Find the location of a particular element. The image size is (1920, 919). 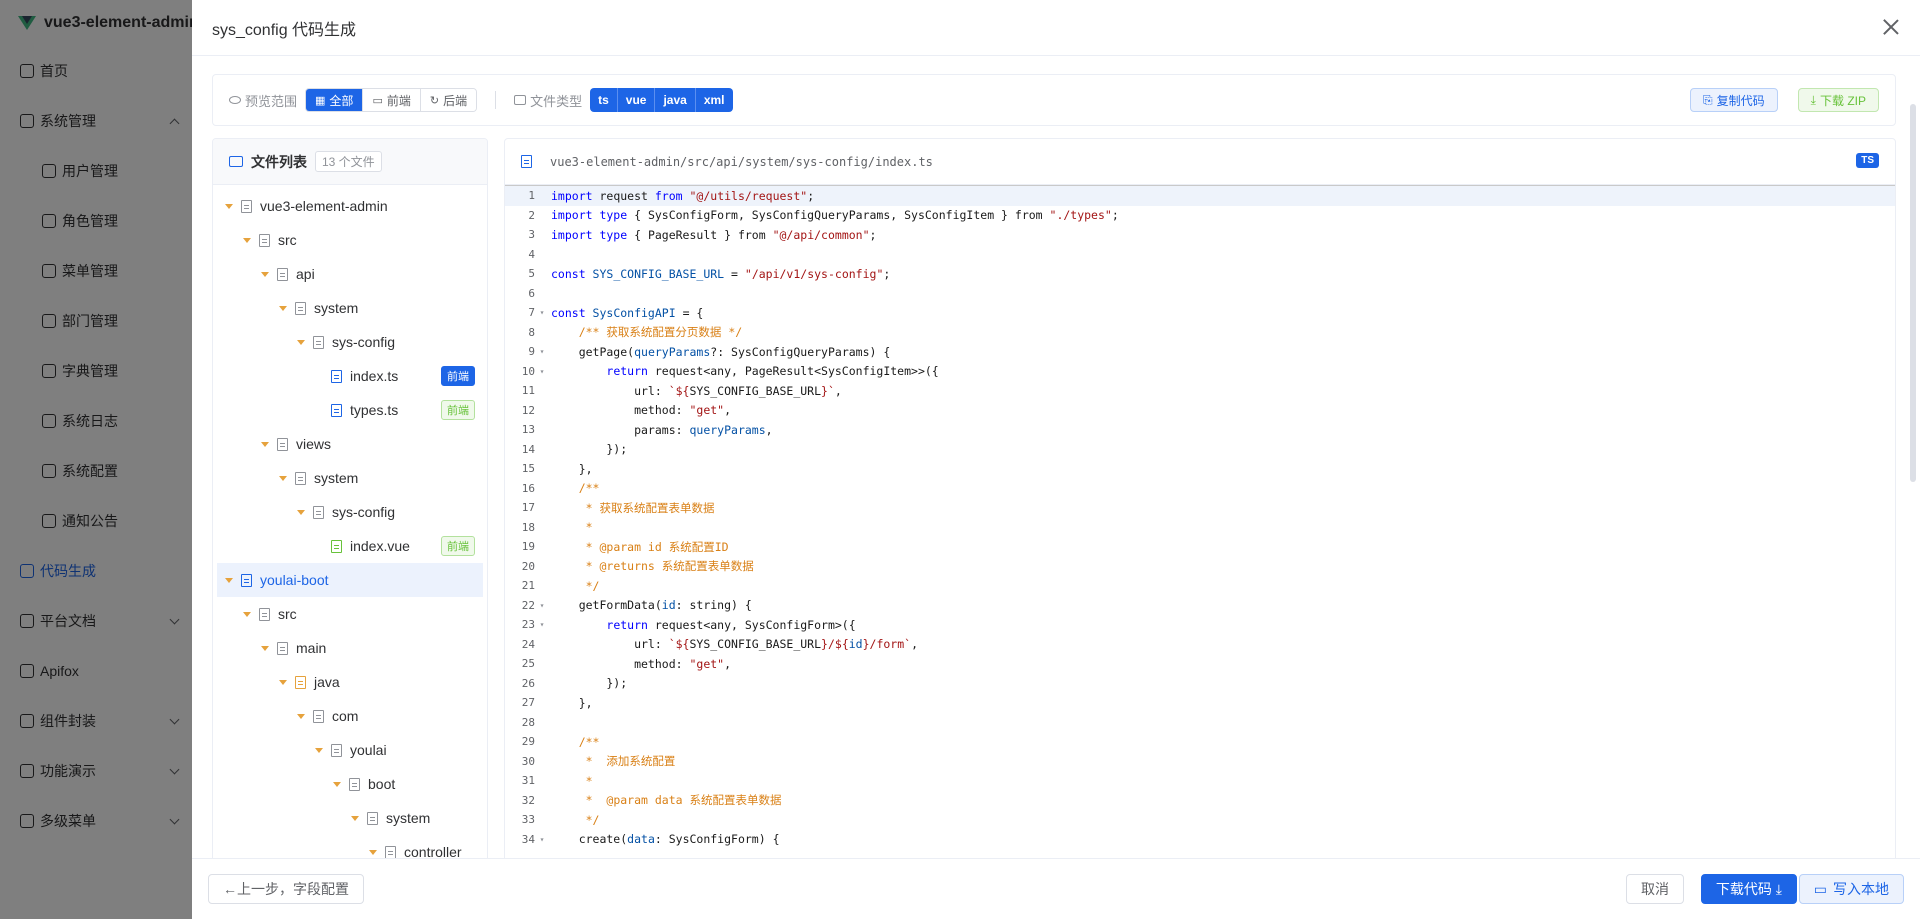

tree-node: main is located at coordinates (350, 648).